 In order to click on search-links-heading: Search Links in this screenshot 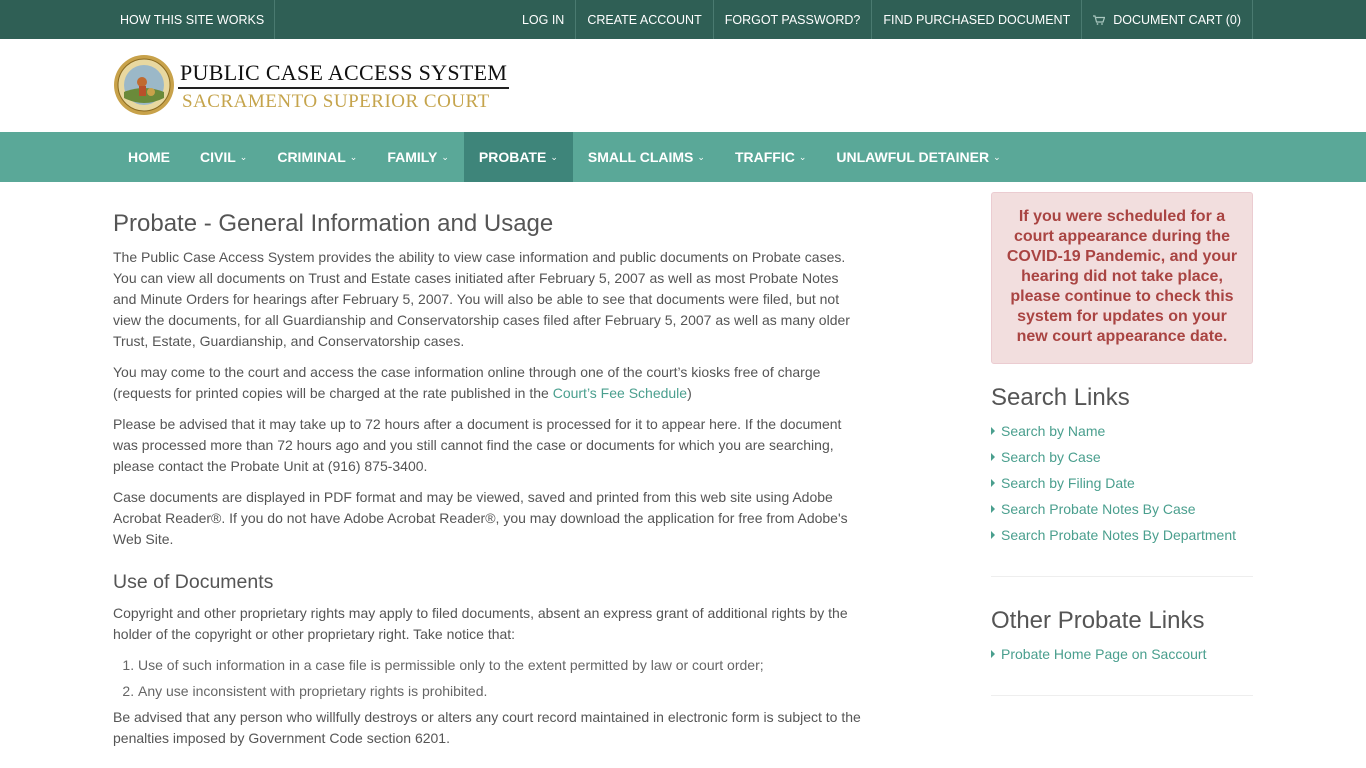, I will do `click(1060, 397)`.